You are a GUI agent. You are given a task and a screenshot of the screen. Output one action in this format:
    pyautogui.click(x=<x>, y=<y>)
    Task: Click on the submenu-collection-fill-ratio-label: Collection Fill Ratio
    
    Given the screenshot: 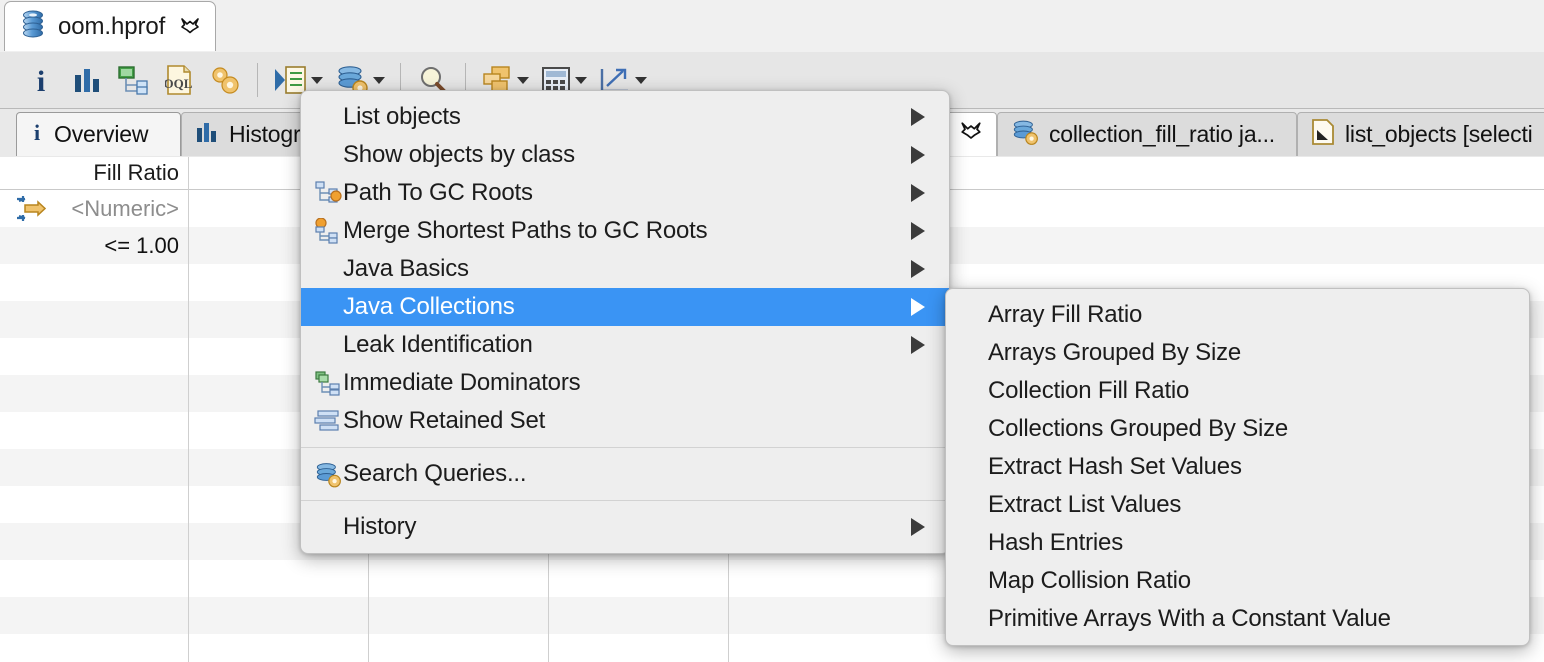 What is the action you would take?
    pyautogui.click(x=1089, y=390)
    